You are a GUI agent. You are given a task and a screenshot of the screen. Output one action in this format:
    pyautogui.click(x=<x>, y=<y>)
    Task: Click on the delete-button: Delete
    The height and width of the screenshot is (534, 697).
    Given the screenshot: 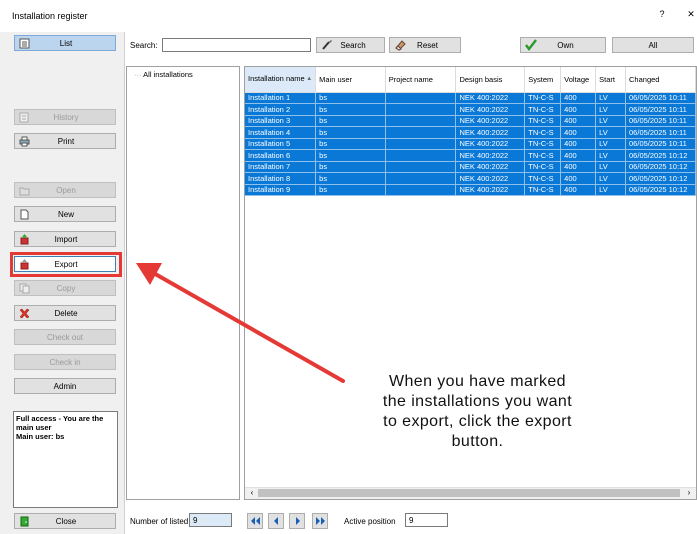 What is the action you would take?
    pyautogui.click(x=65, y=313)
    